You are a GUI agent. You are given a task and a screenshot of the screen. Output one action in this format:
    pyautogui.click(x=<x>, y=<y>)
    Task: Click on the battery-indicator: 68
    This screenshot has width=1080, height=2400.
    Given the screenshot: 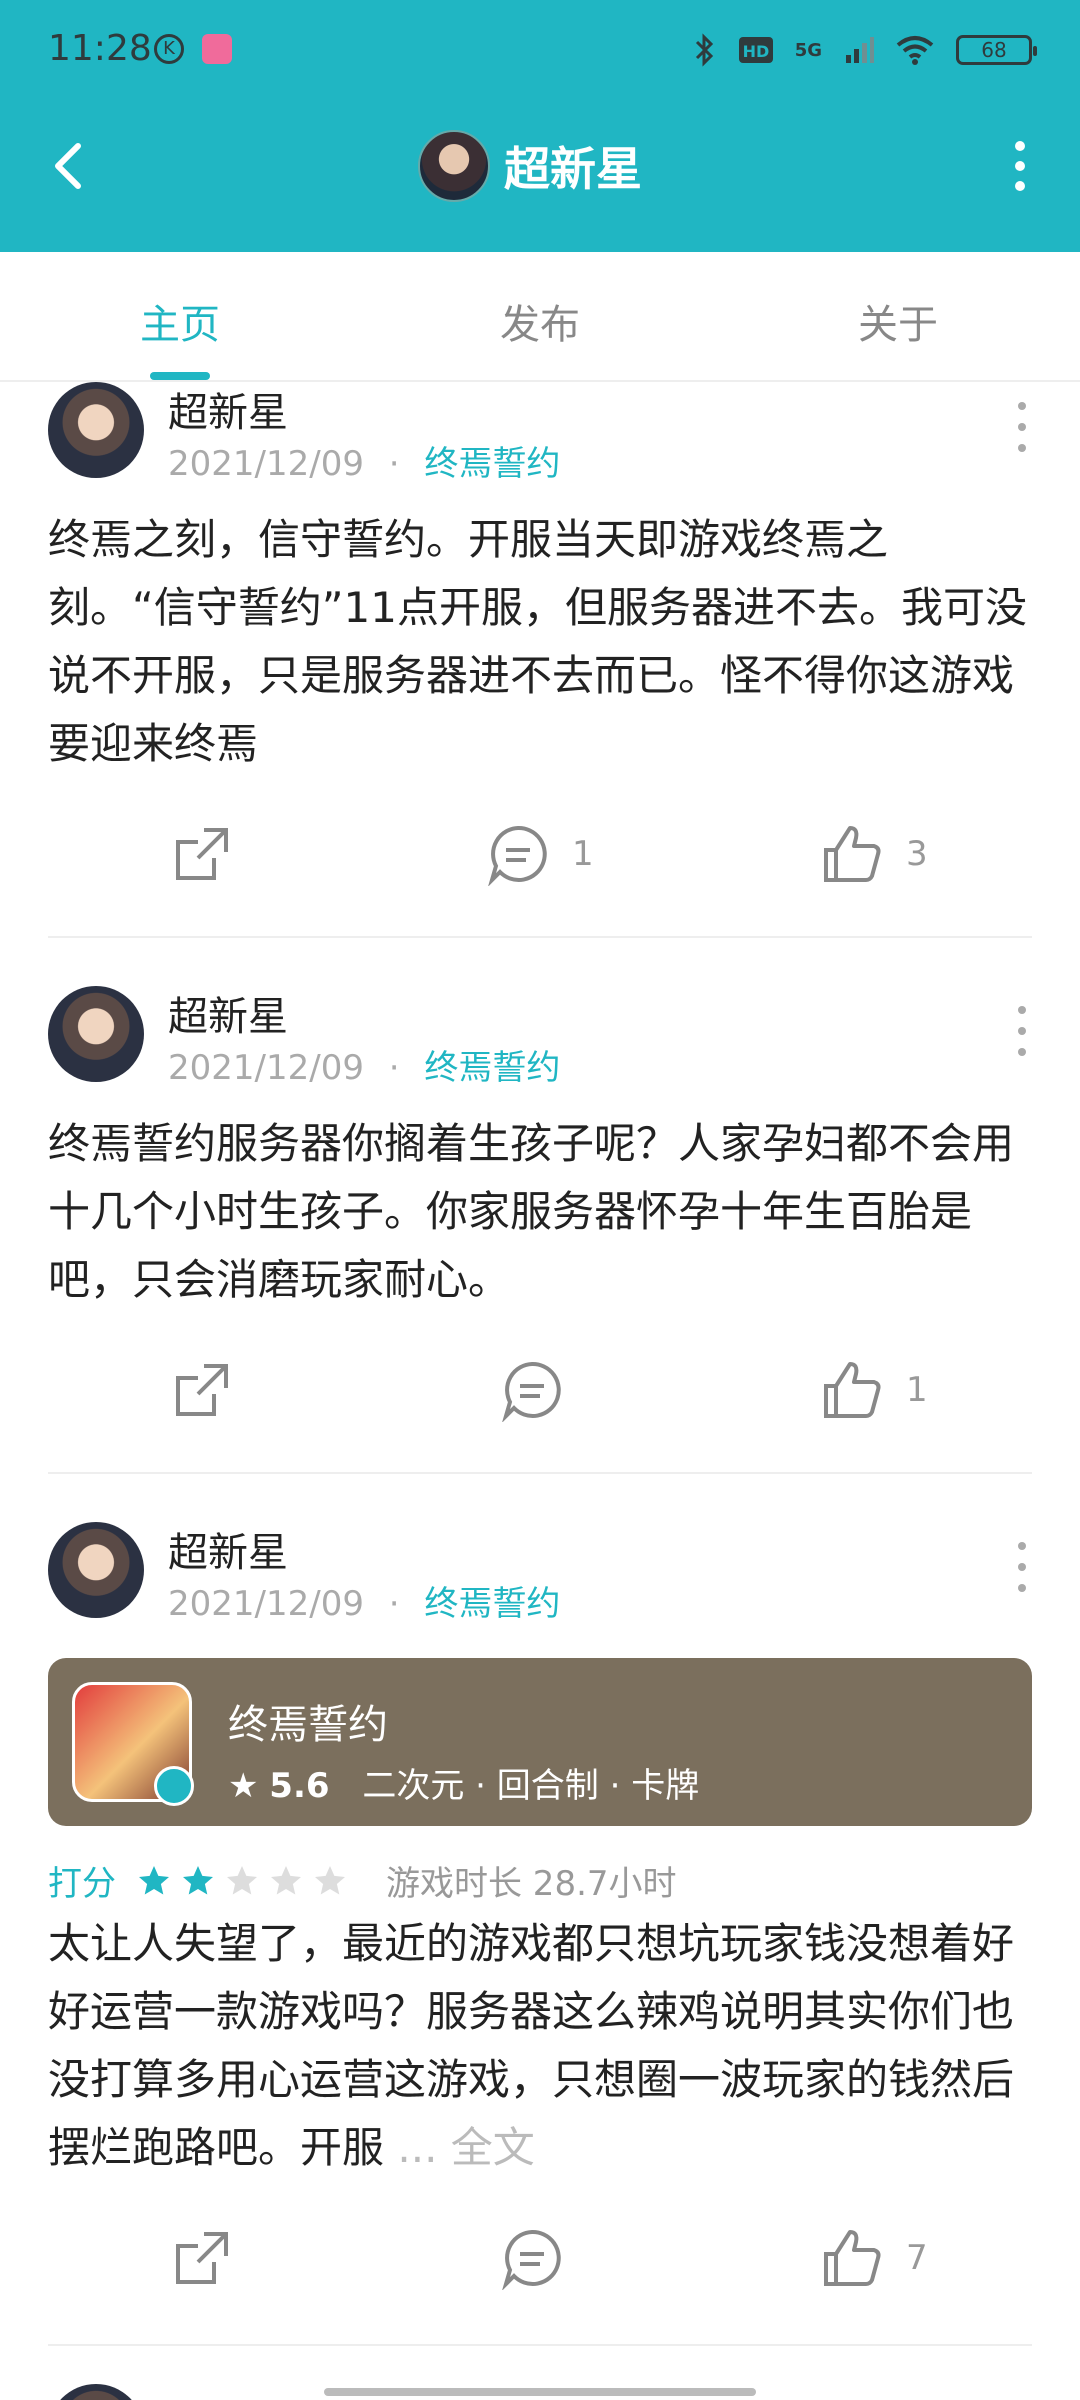 What is the action you would take?
    pyautogui.click(x=996, y=50)
    